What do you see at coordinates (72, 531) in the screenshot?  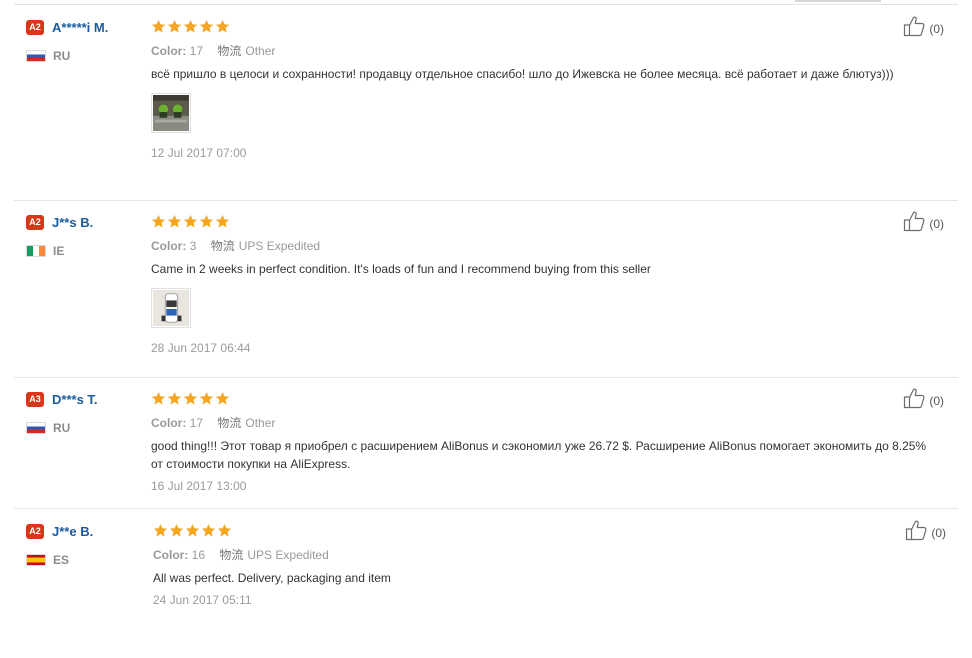 I see `reviewer-name: J**e B.` at bounding box center [72, 531].